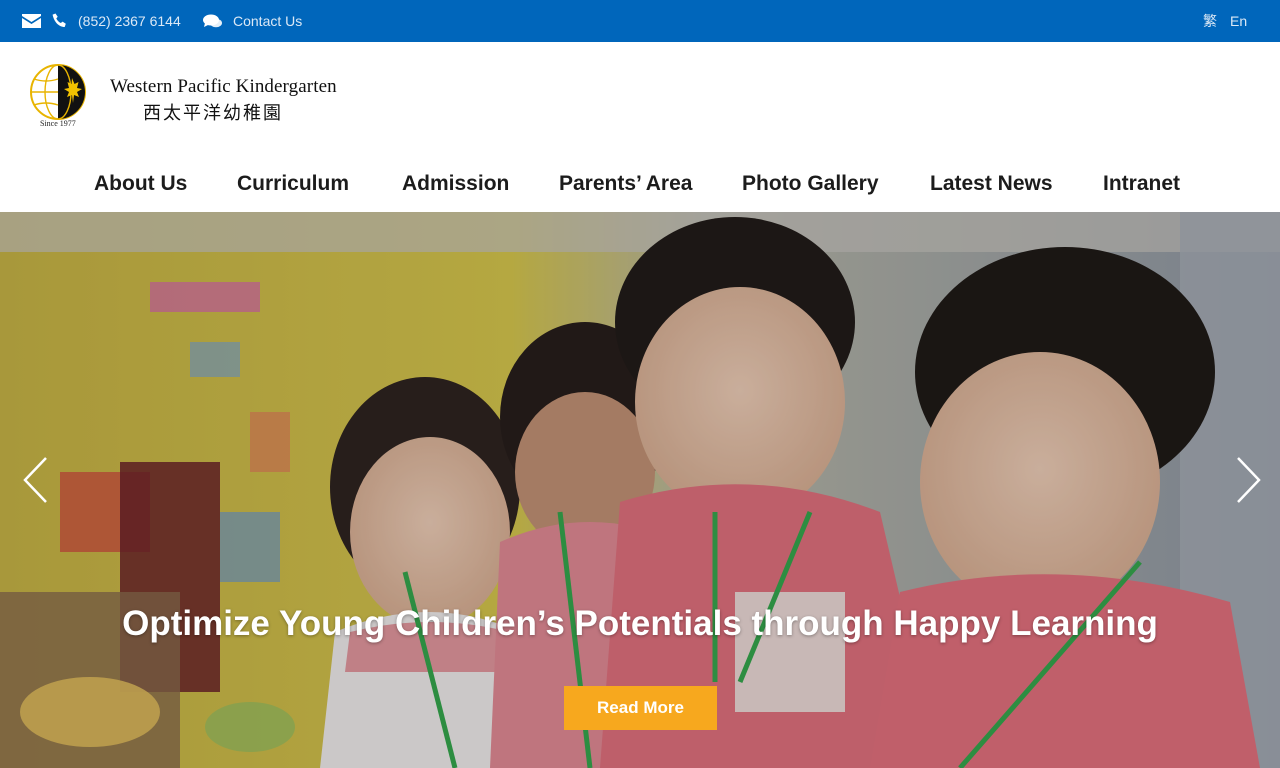 The image size is (1280, 768). Describe the element at coordinates (455, 184) in the screenshot. I see `nav-admission: Admission` at that location.